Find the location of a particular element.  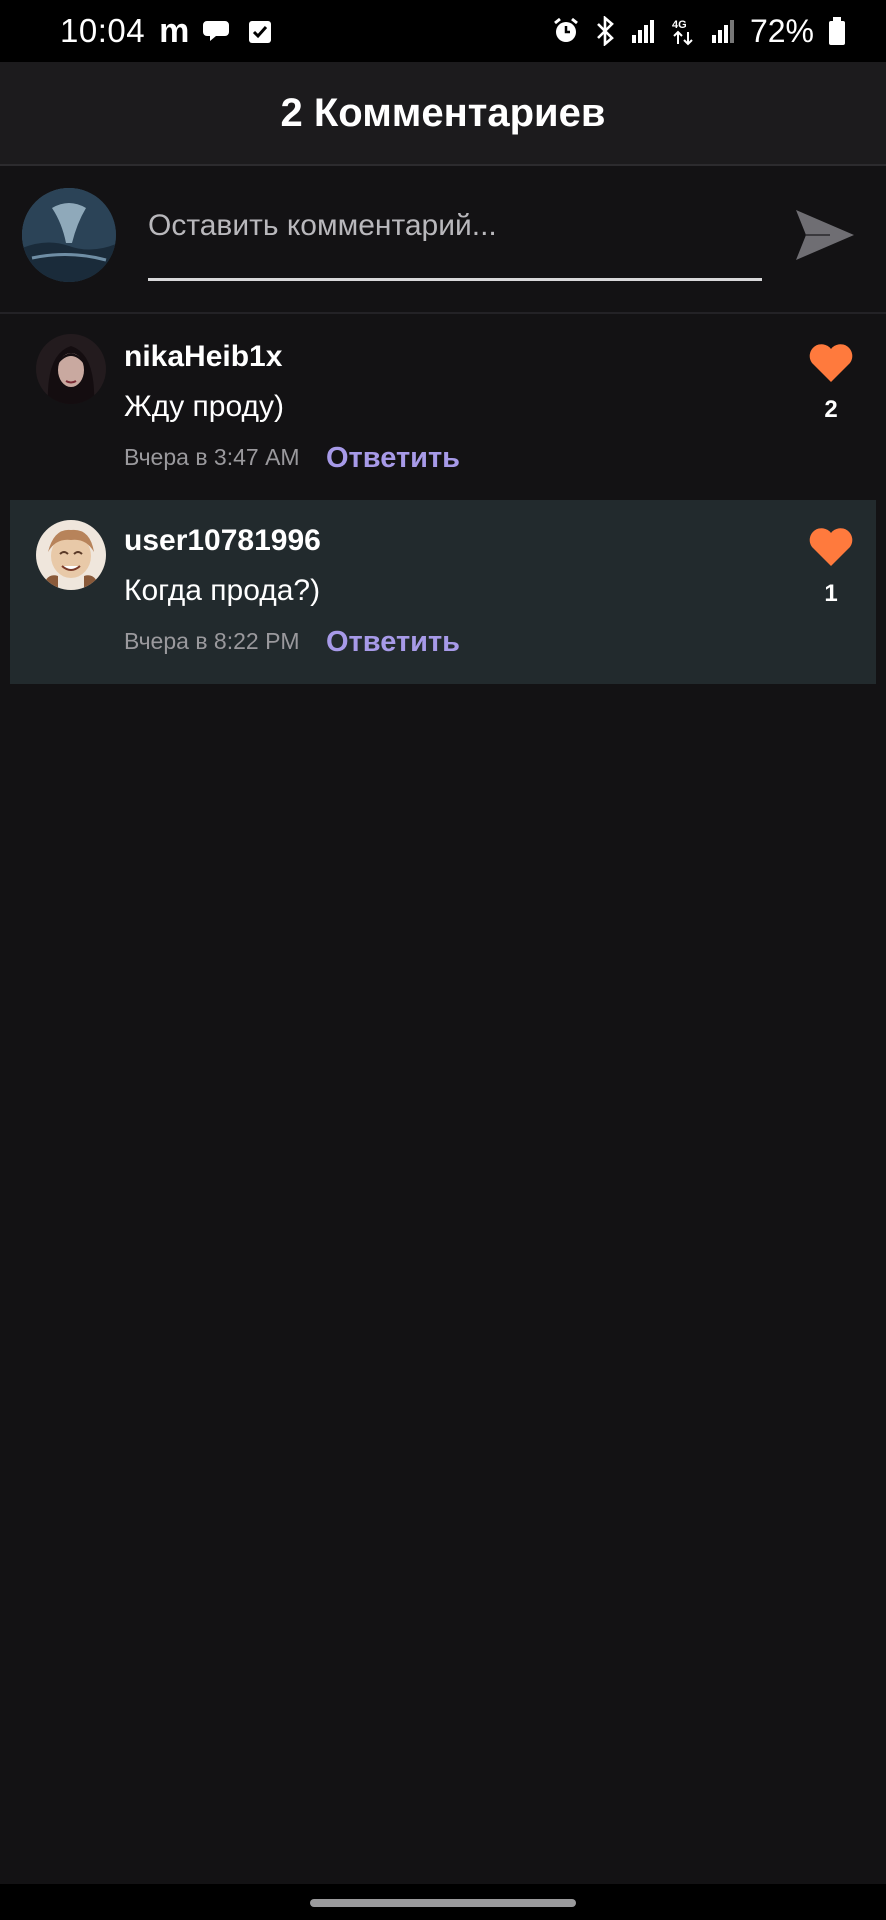

app-m-icon: m is located at coordinates (174, 30).